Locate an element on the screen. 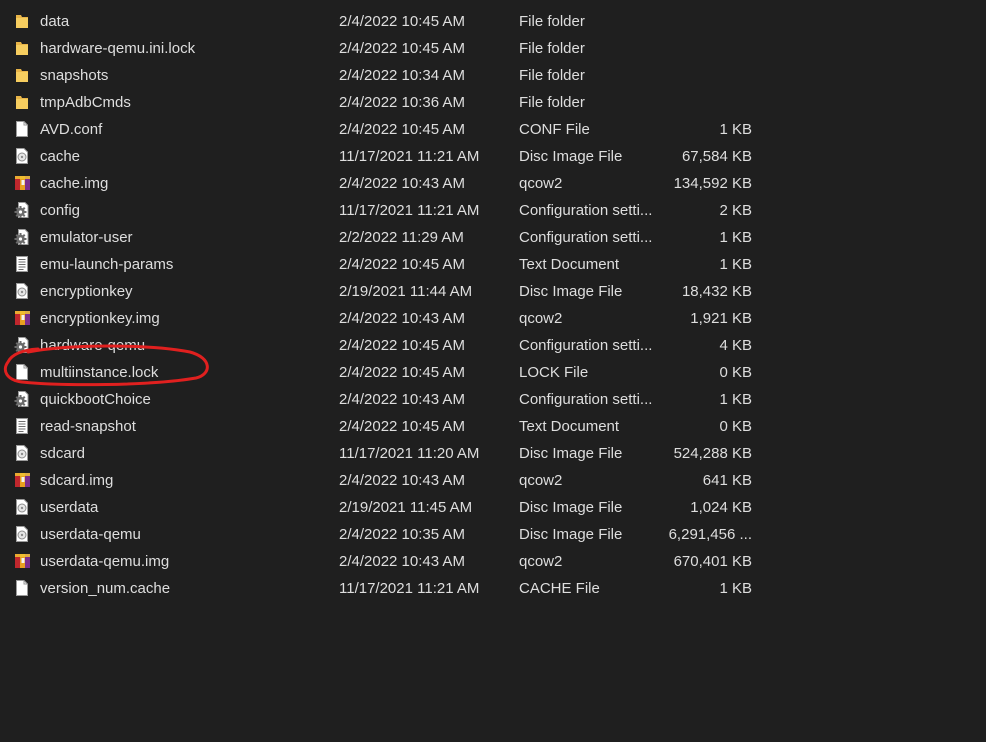 The image size is (986, 742). file-size: 134,592 KB is located at coordinates (712, 183).